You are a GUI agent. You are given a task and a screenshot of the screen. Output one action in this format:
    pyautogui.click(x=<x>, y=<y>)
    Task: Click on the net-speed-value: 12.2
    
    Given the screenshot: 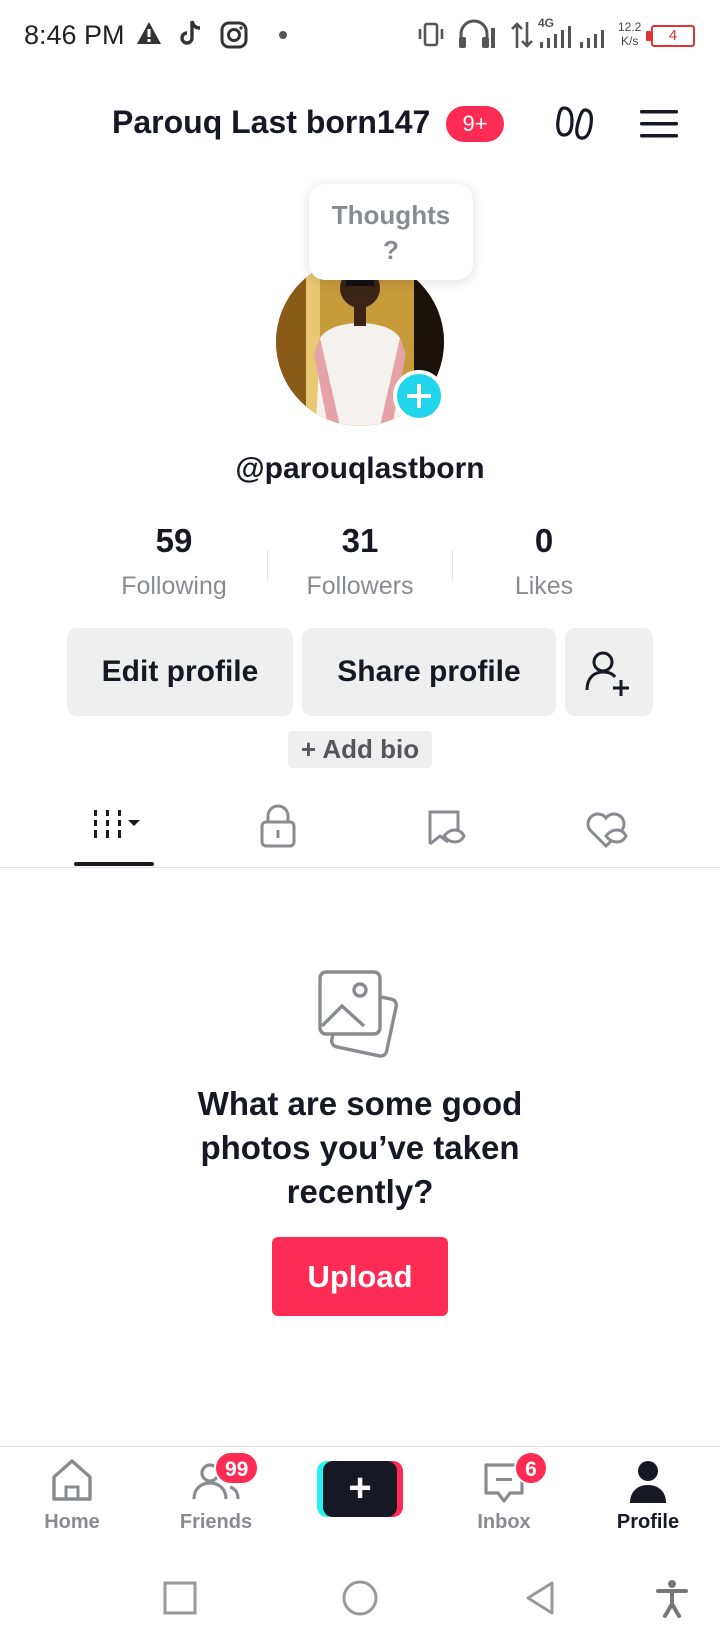 What is the action you would take?
    pyautogui.click(x=630, y=27)
    